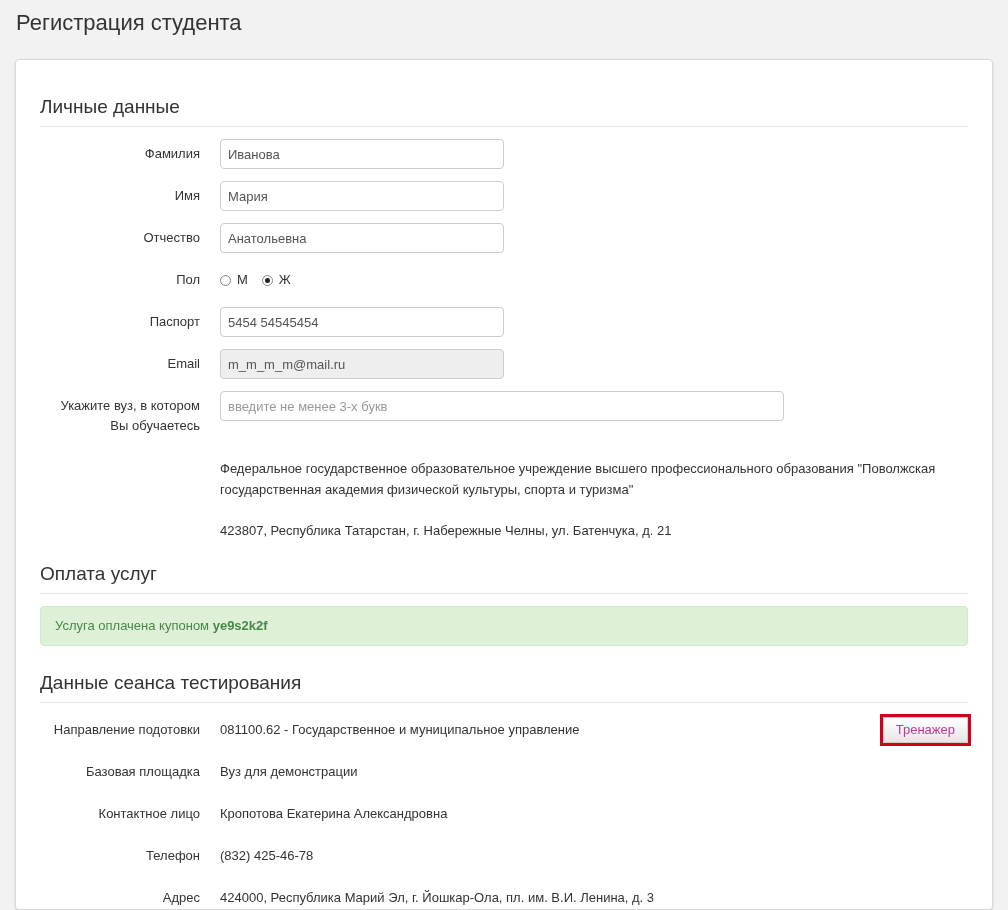  I want to click on input-field: введите не менее 3-х букв, so click(502, 406).